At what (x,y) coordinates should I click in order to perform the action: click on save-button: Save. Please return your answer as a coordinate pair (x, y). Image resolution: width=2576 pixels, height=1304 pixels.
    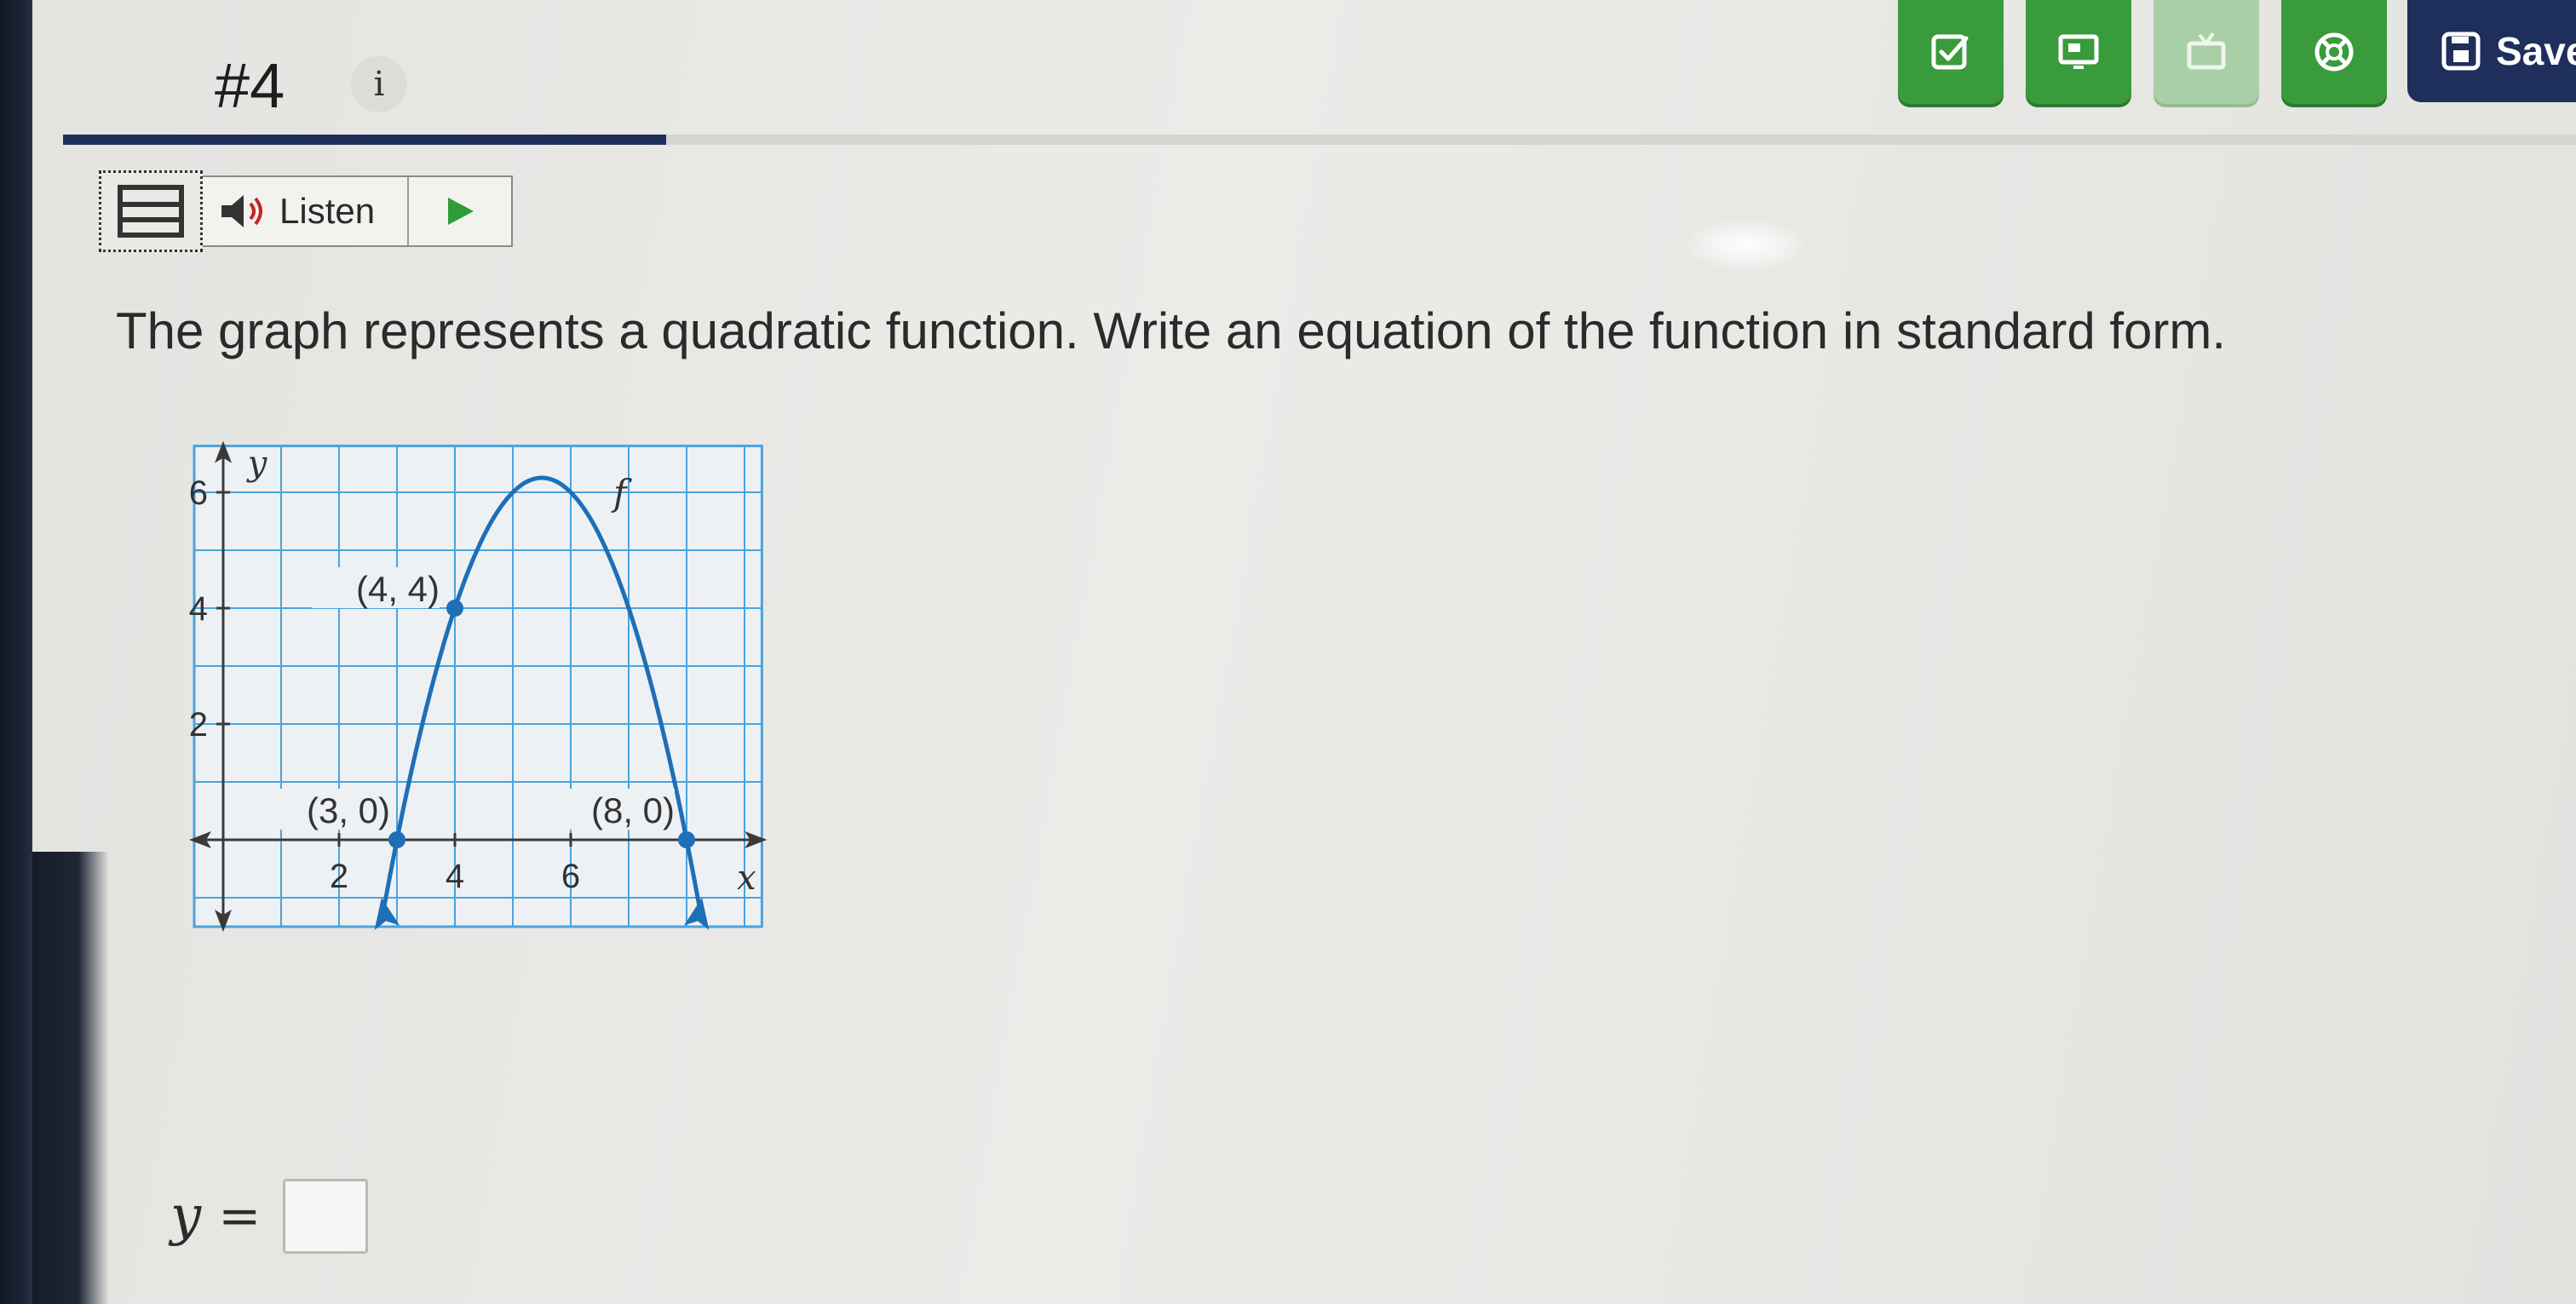
    Looking at the image, I should click on (2491, 51).